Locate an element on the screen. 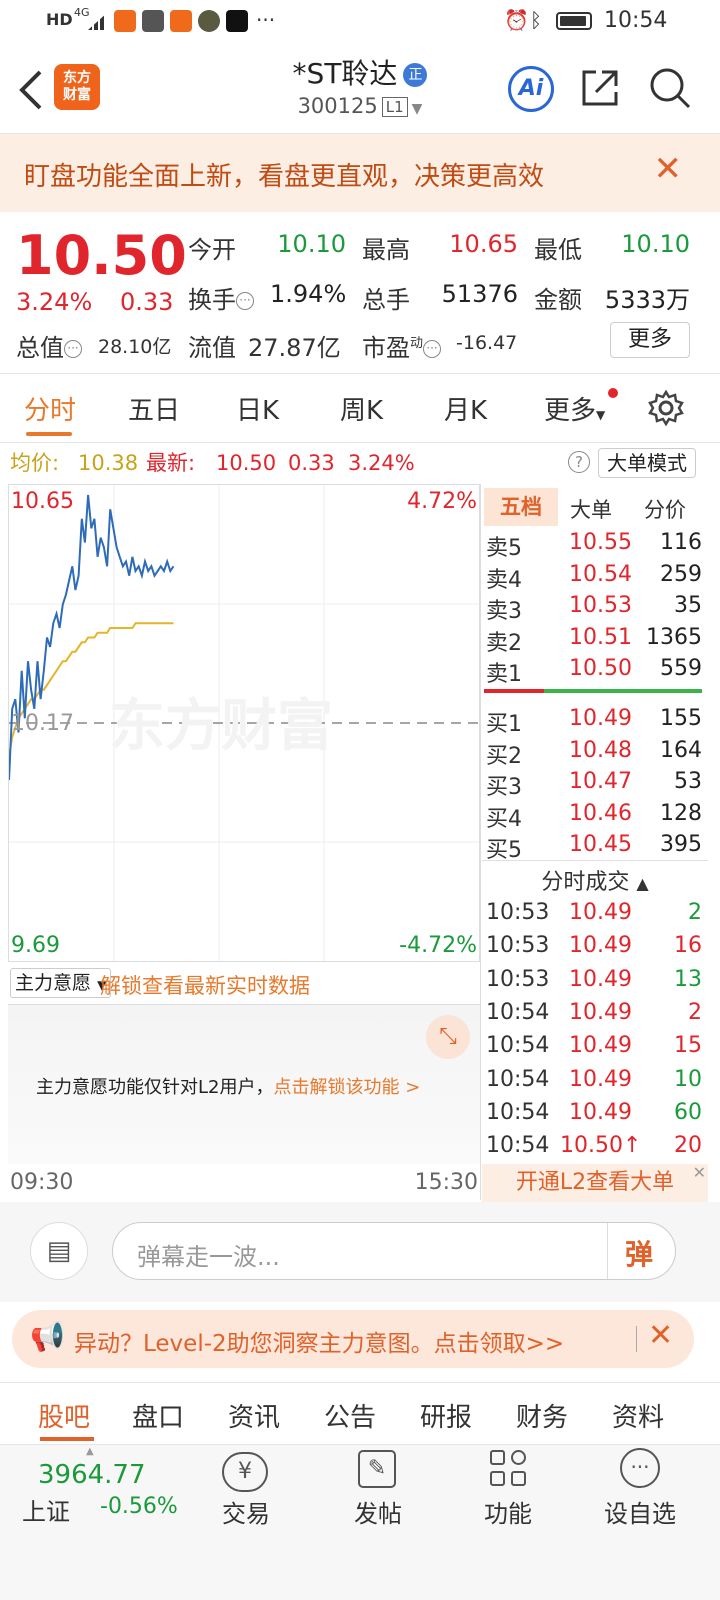 This screenshot has height=1600, width=720. danmu-input: 弹幕走一波... 弹 is located at coordinates (394, 1251).